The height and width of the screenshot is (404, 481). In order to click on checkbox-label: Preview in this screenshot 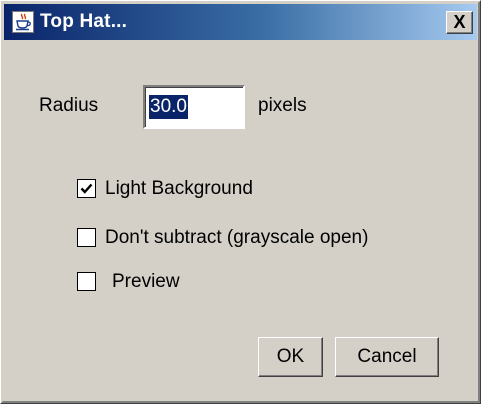, I will do `click(146, 281)`.